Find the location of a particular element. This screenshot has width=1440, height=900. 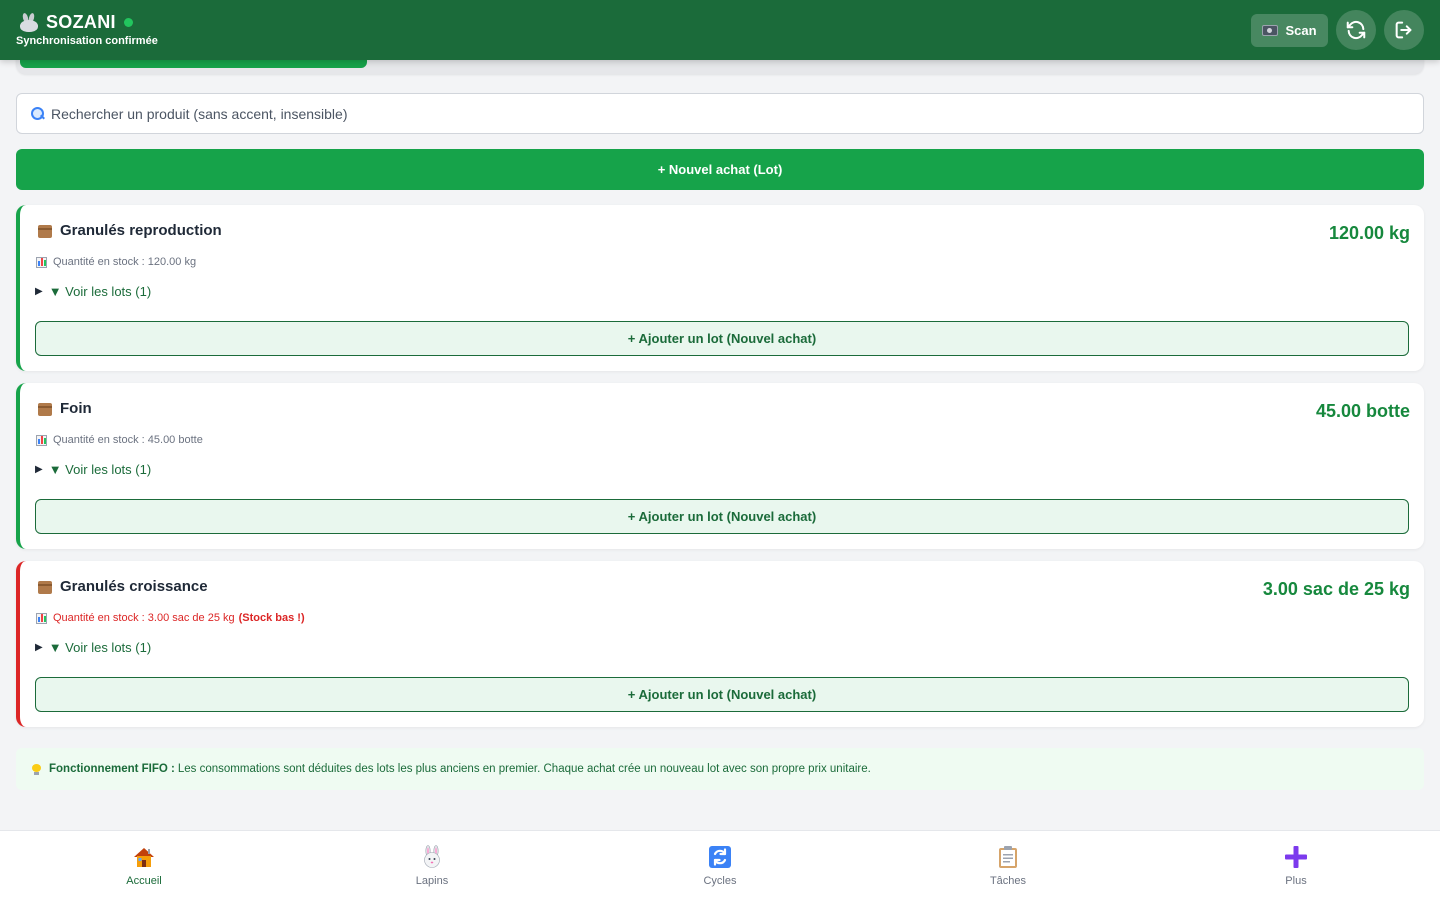

product-name: Granulés croissance is located at coordinates (134, 586).